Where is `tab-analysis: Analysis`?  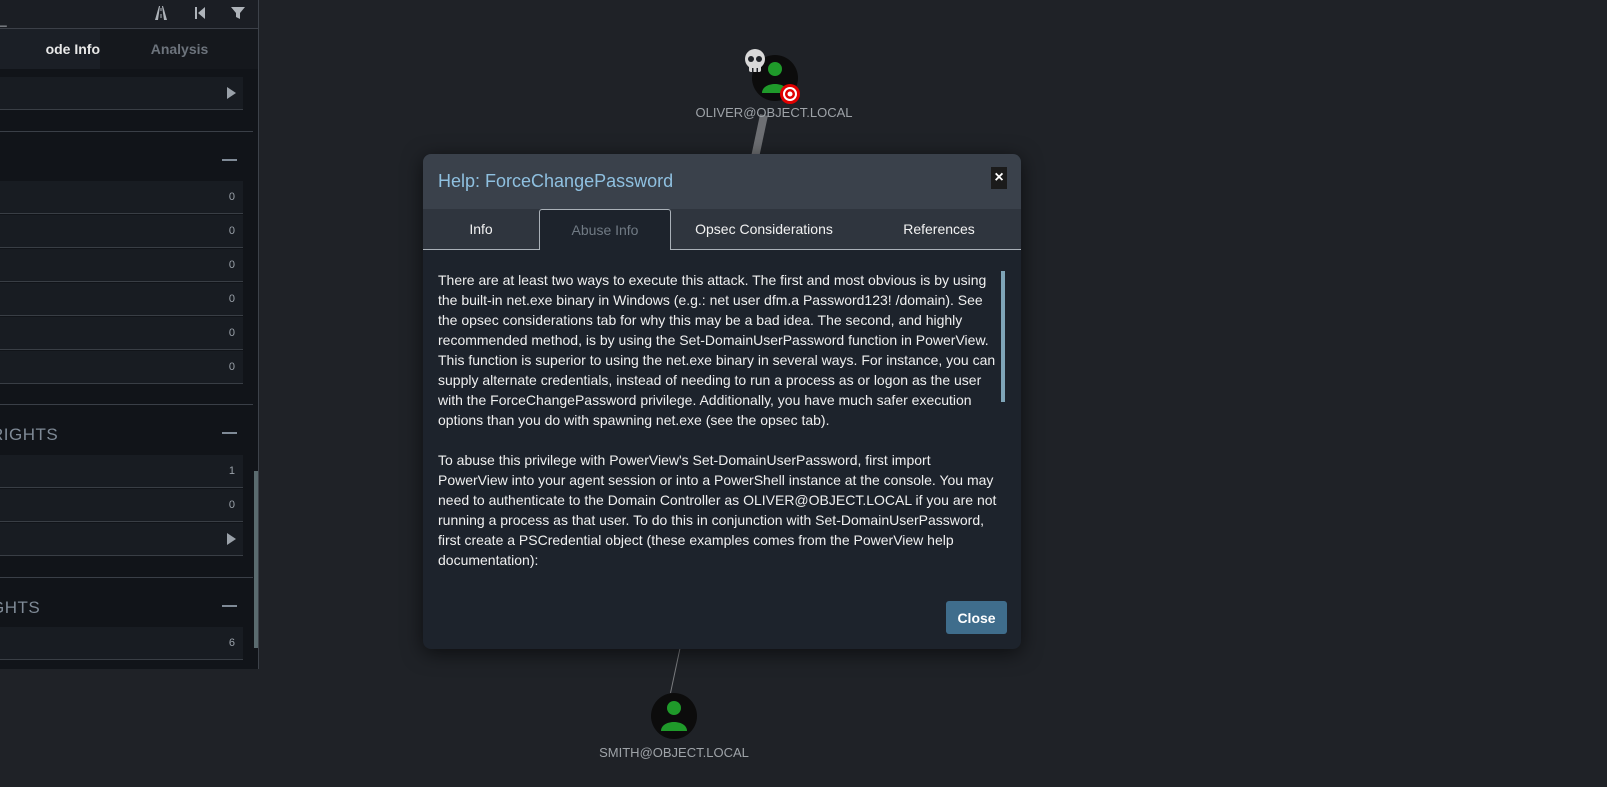 tab-analysis: Analysis is located at coordinates (179, 49).